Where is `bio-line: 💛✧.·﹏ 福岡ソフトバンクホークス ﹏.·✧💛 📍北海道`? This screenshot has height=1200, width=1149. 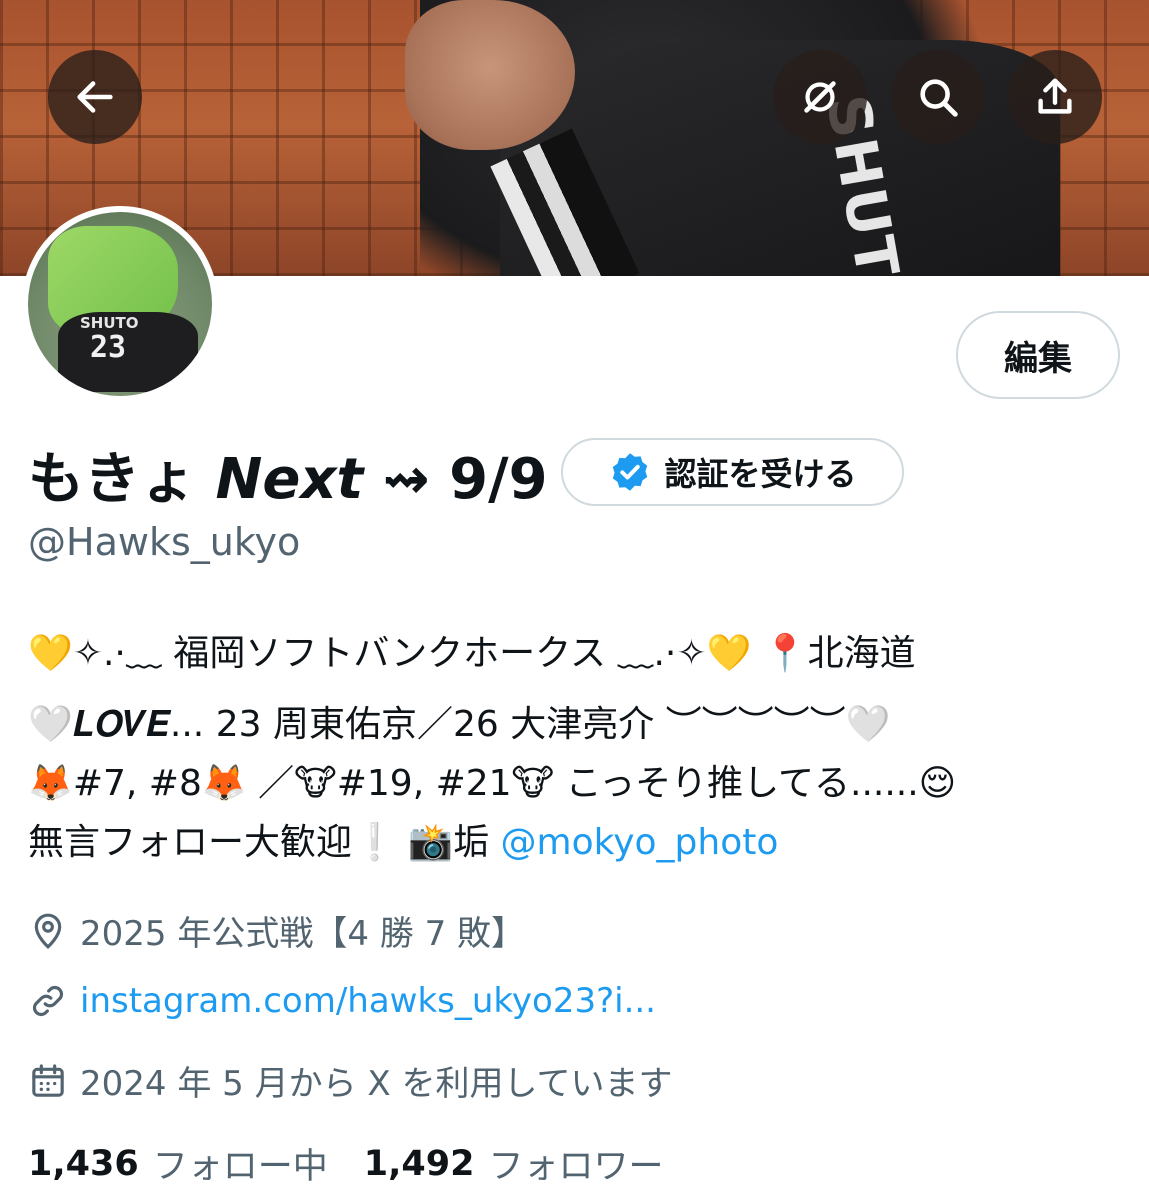 bio-line: 💛✧.·﹏ 福岡ソフトバンクホークス ﹏.·✧💛 📍北海道 is located at coordinates (472, 653).